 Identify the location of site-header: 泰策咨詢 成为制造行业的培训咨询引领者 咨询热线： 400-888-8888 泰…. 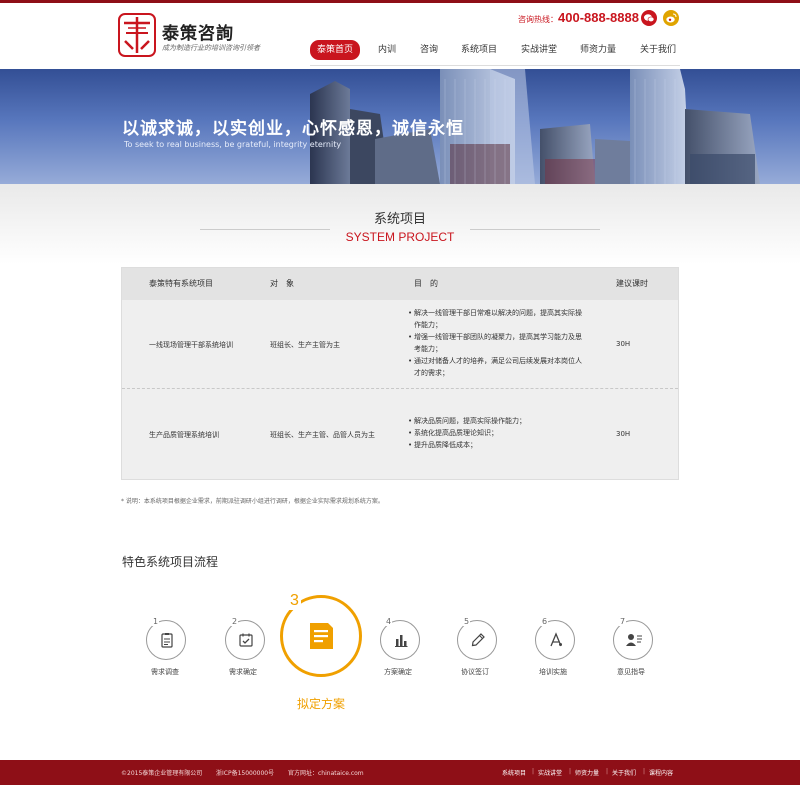
(400, 36).